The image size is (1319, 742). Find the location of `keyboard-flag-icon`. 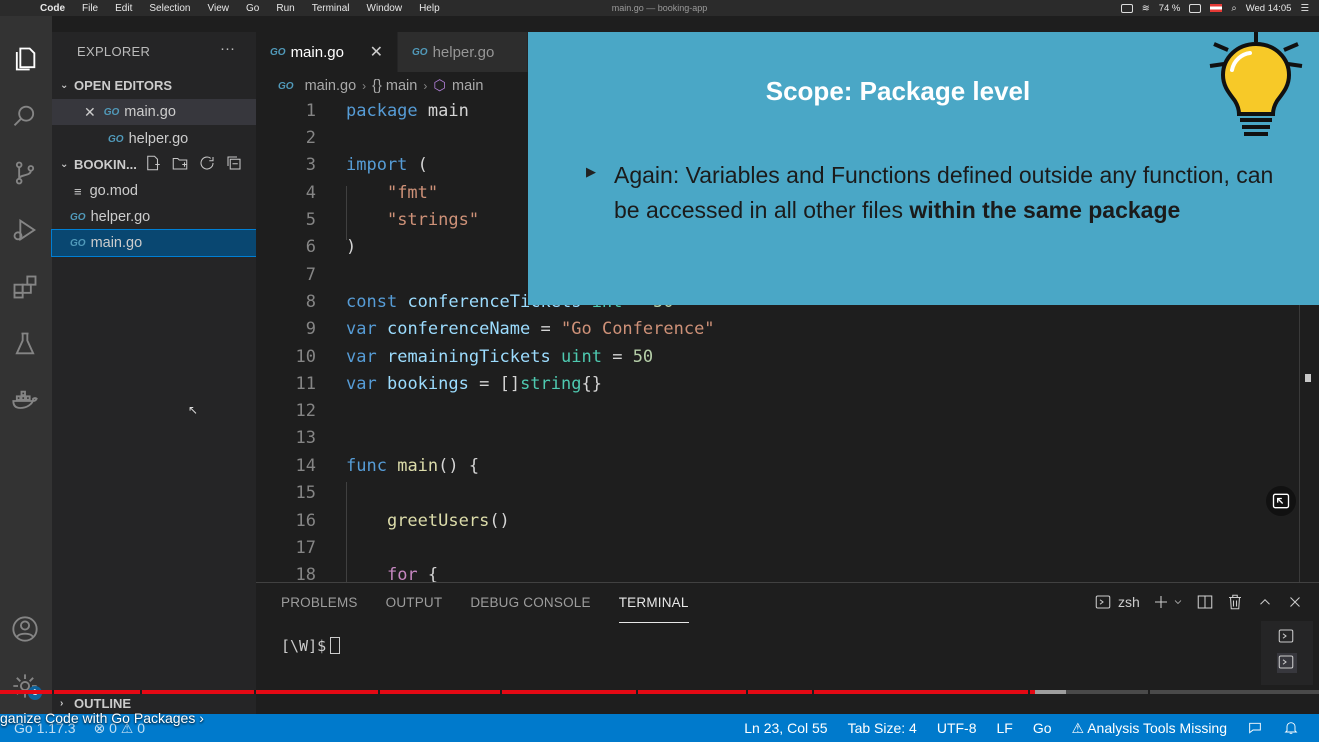

keyboard-flag-icon is located at coordinates (1216, 8).